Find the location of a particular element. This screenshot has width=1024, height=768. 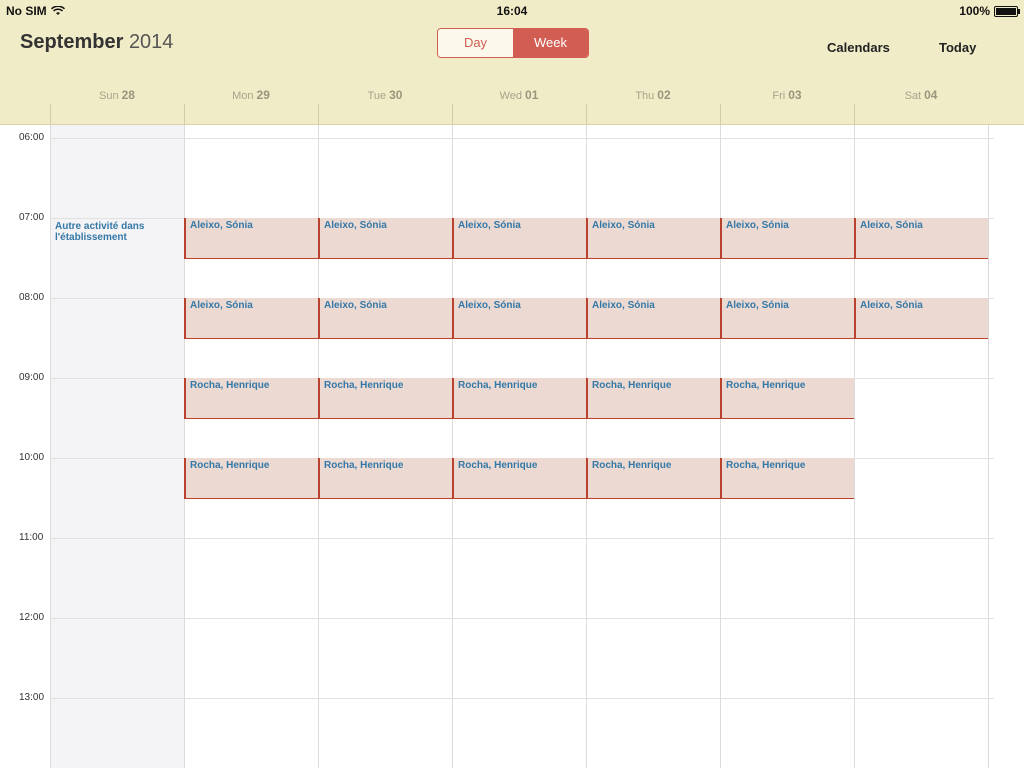

day-view-button: Day is located at coordinates (475, 43).